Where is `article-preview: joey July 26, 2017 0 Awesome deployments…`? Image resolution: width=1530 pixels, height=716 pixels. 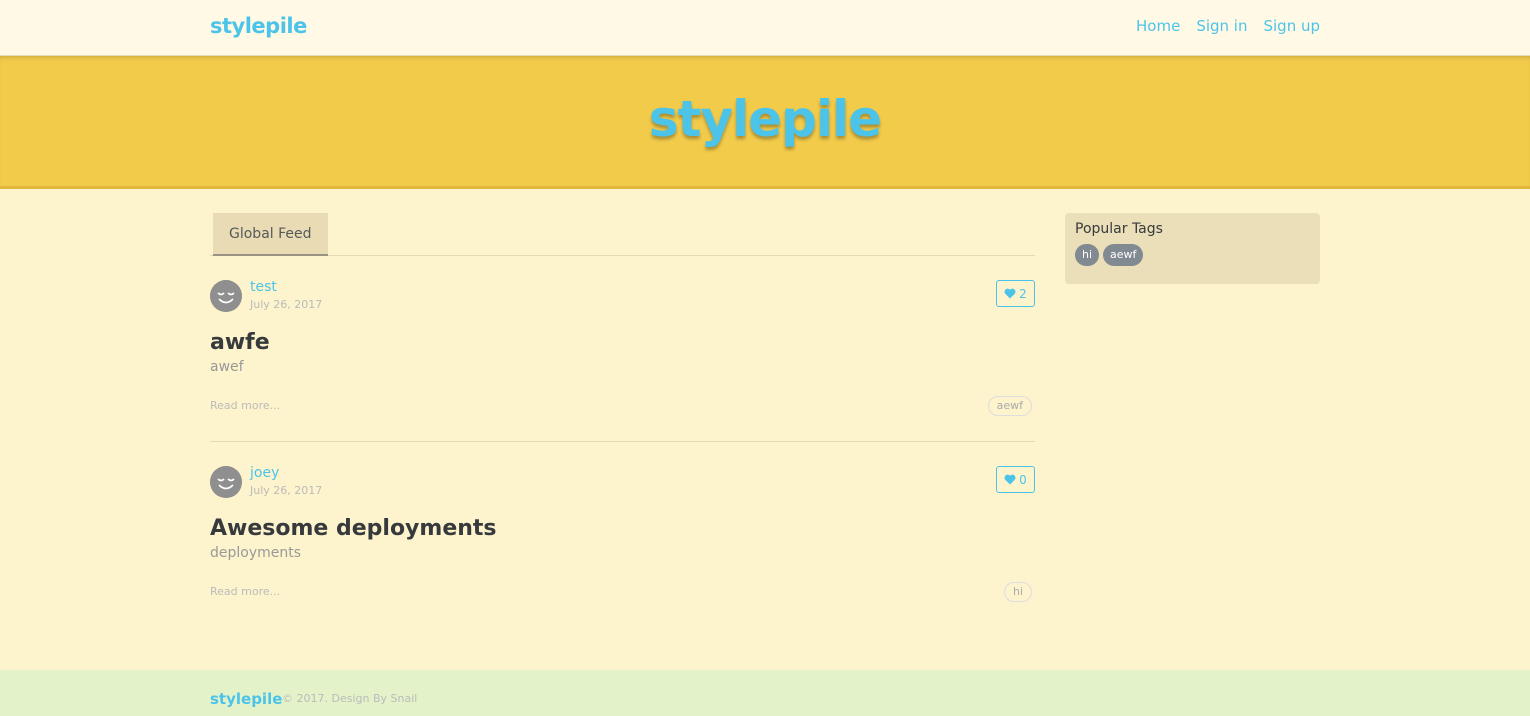 article-preview: joey July 26, 2017 0 Awesome deployments… is located at coordinates (622, 535).